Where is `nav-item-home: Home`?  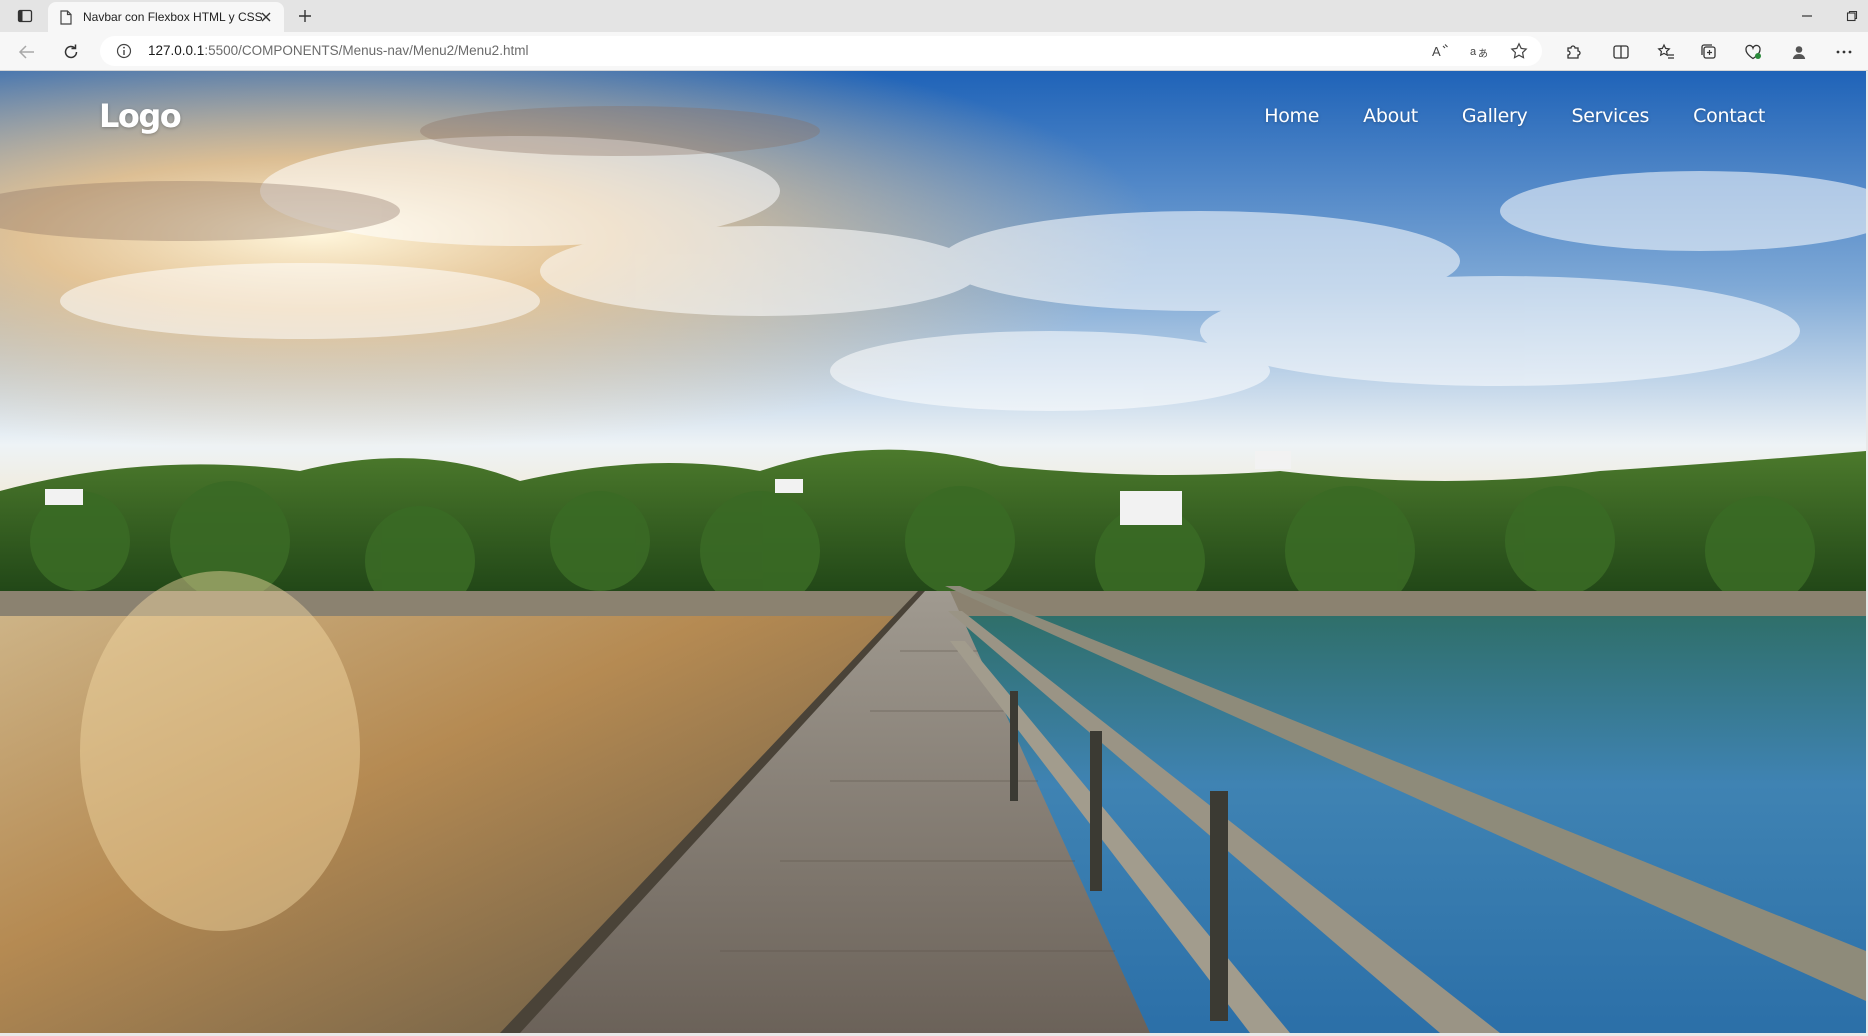 nav-item-home: Home is located at coordinates (1291, 116).